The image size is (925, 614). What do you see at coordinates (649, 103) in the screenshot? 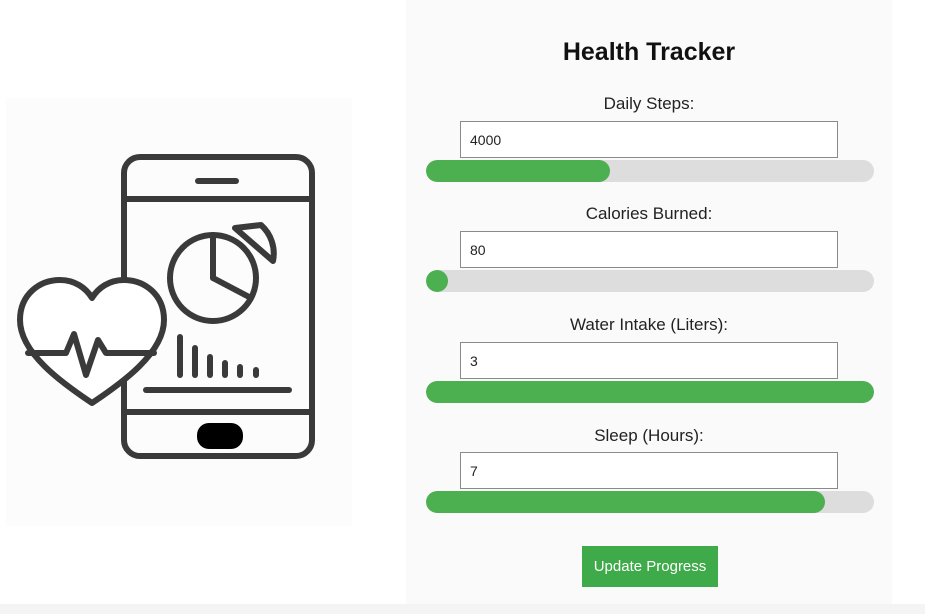
I see `daily-steps-label: Daily Steps:` at bounding box center [649, 103].